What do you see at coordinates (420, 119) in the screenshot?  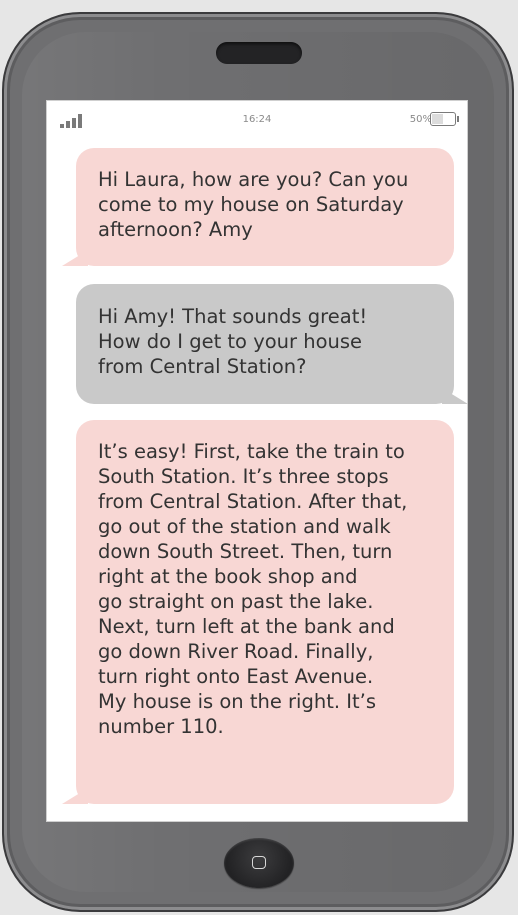 I see `battery-percent: 50%` at bounding box center [420, 119].